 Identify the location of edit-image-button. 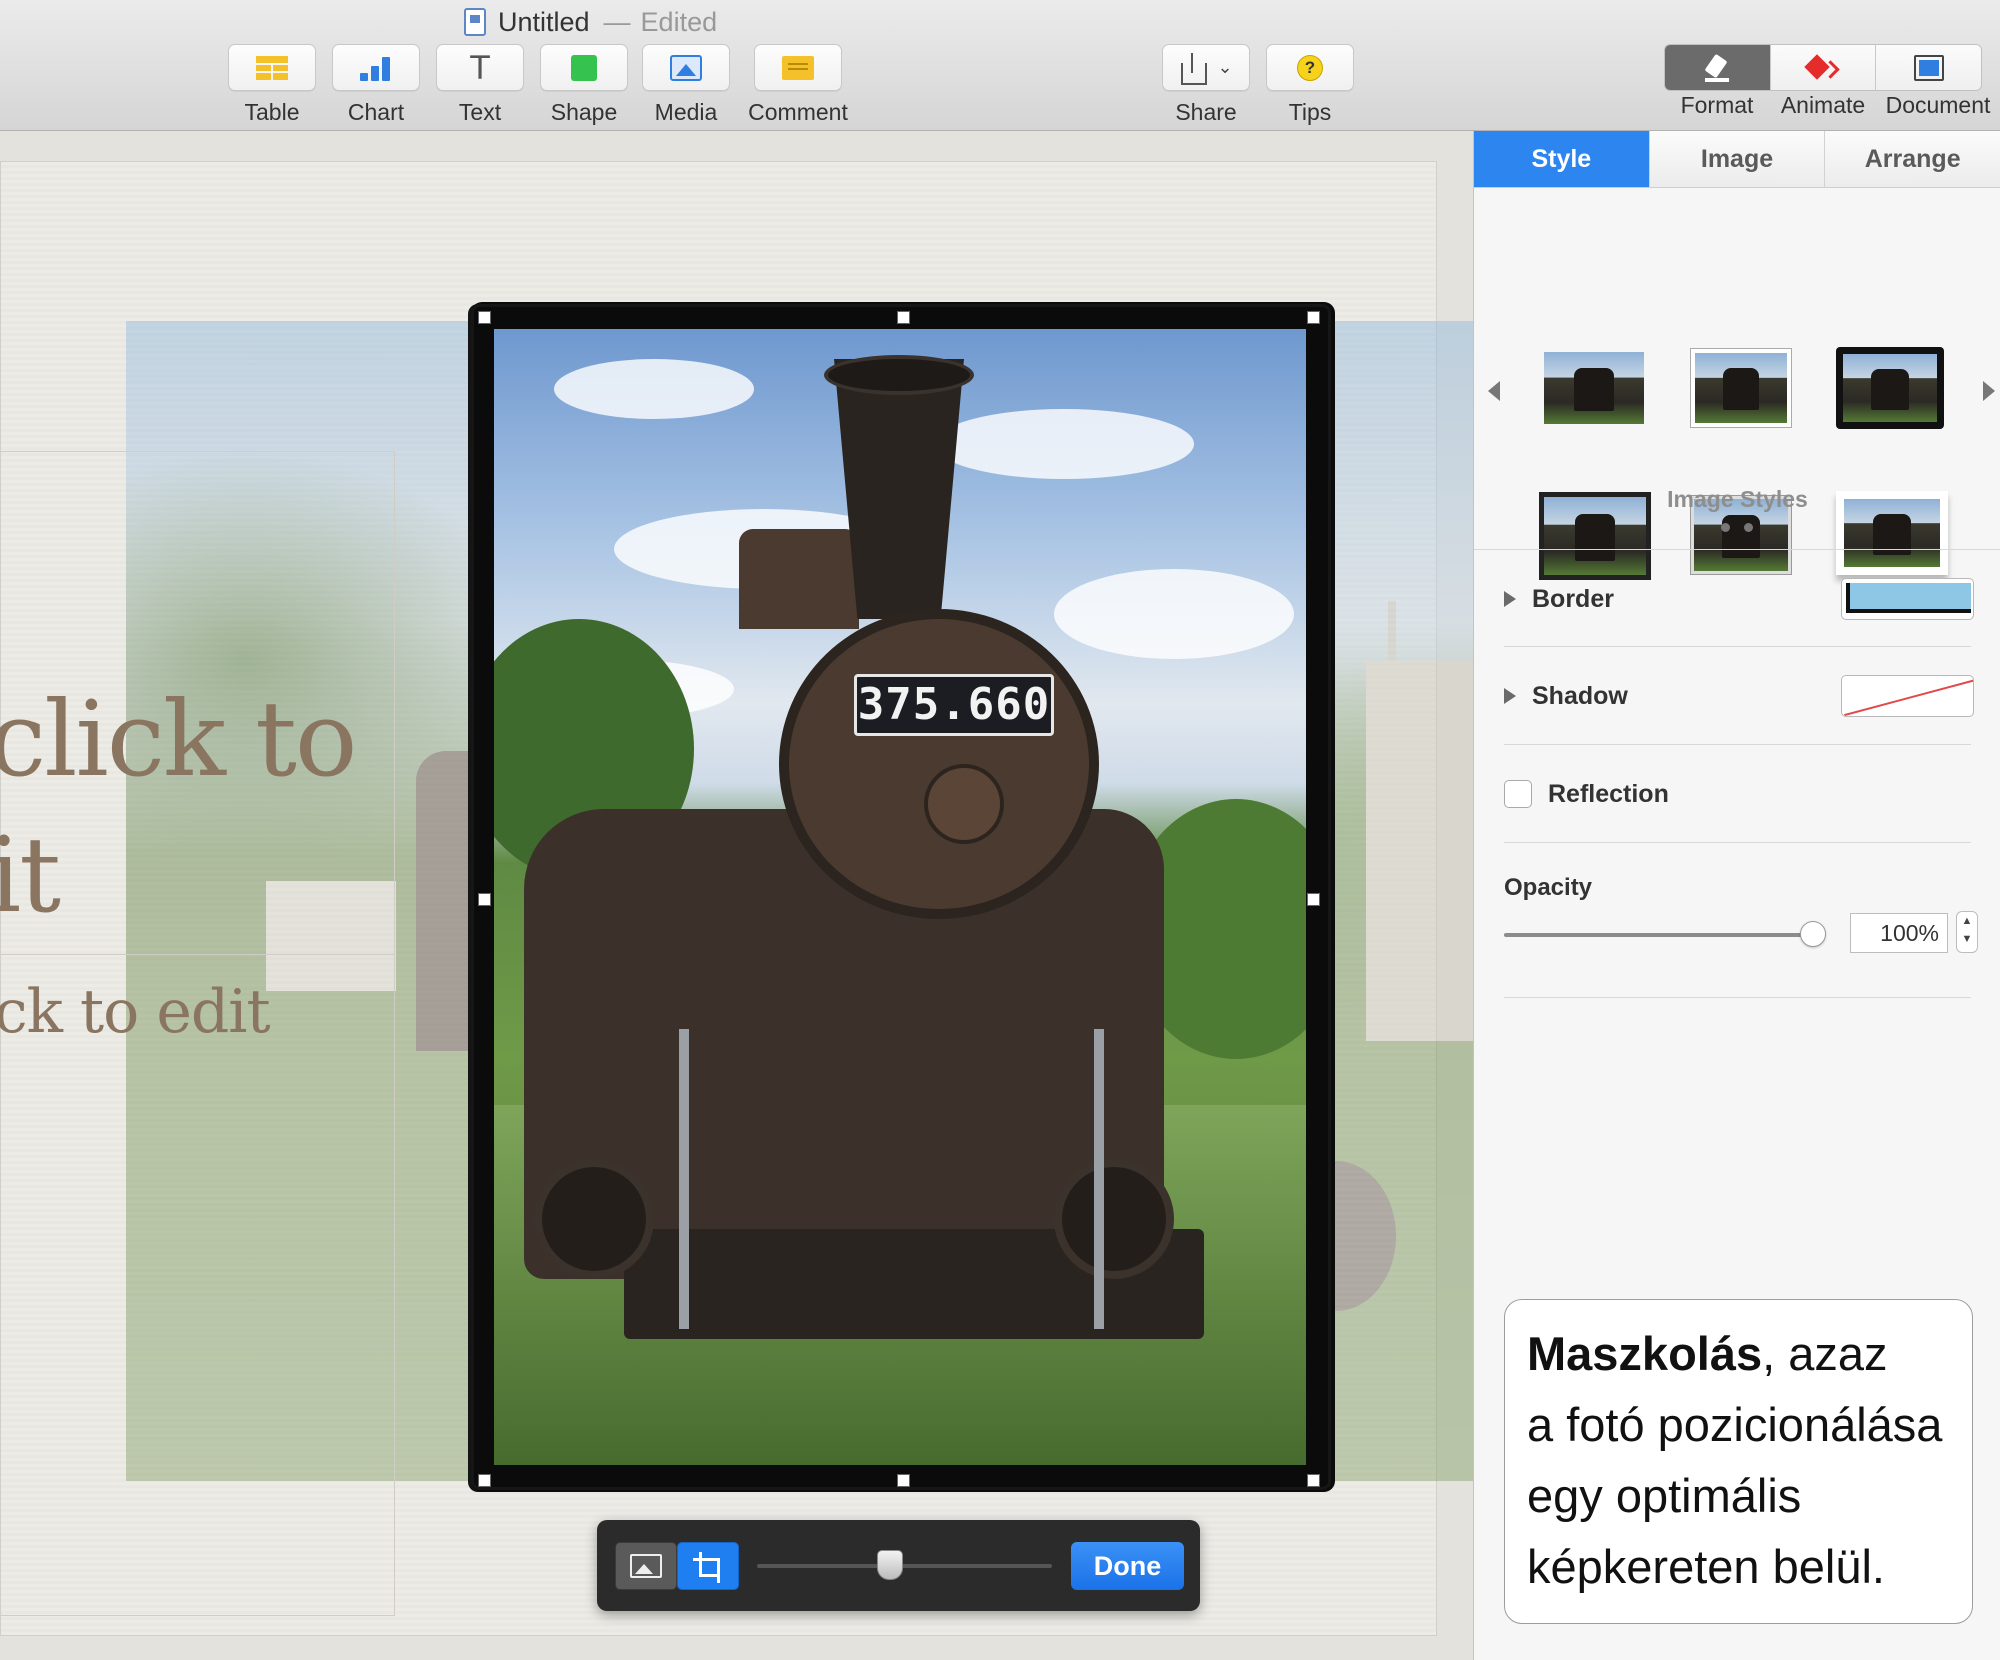
(646, 1566).